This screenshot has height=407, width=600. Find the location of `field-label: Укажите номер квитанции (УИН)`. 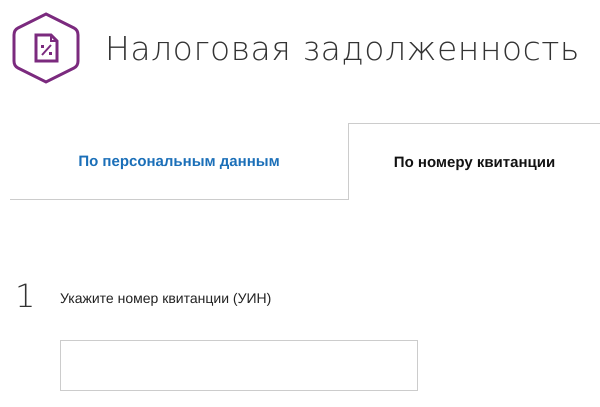

field-label: Укажите номер квитанции (УИН) is located at coordinates (166, 298).